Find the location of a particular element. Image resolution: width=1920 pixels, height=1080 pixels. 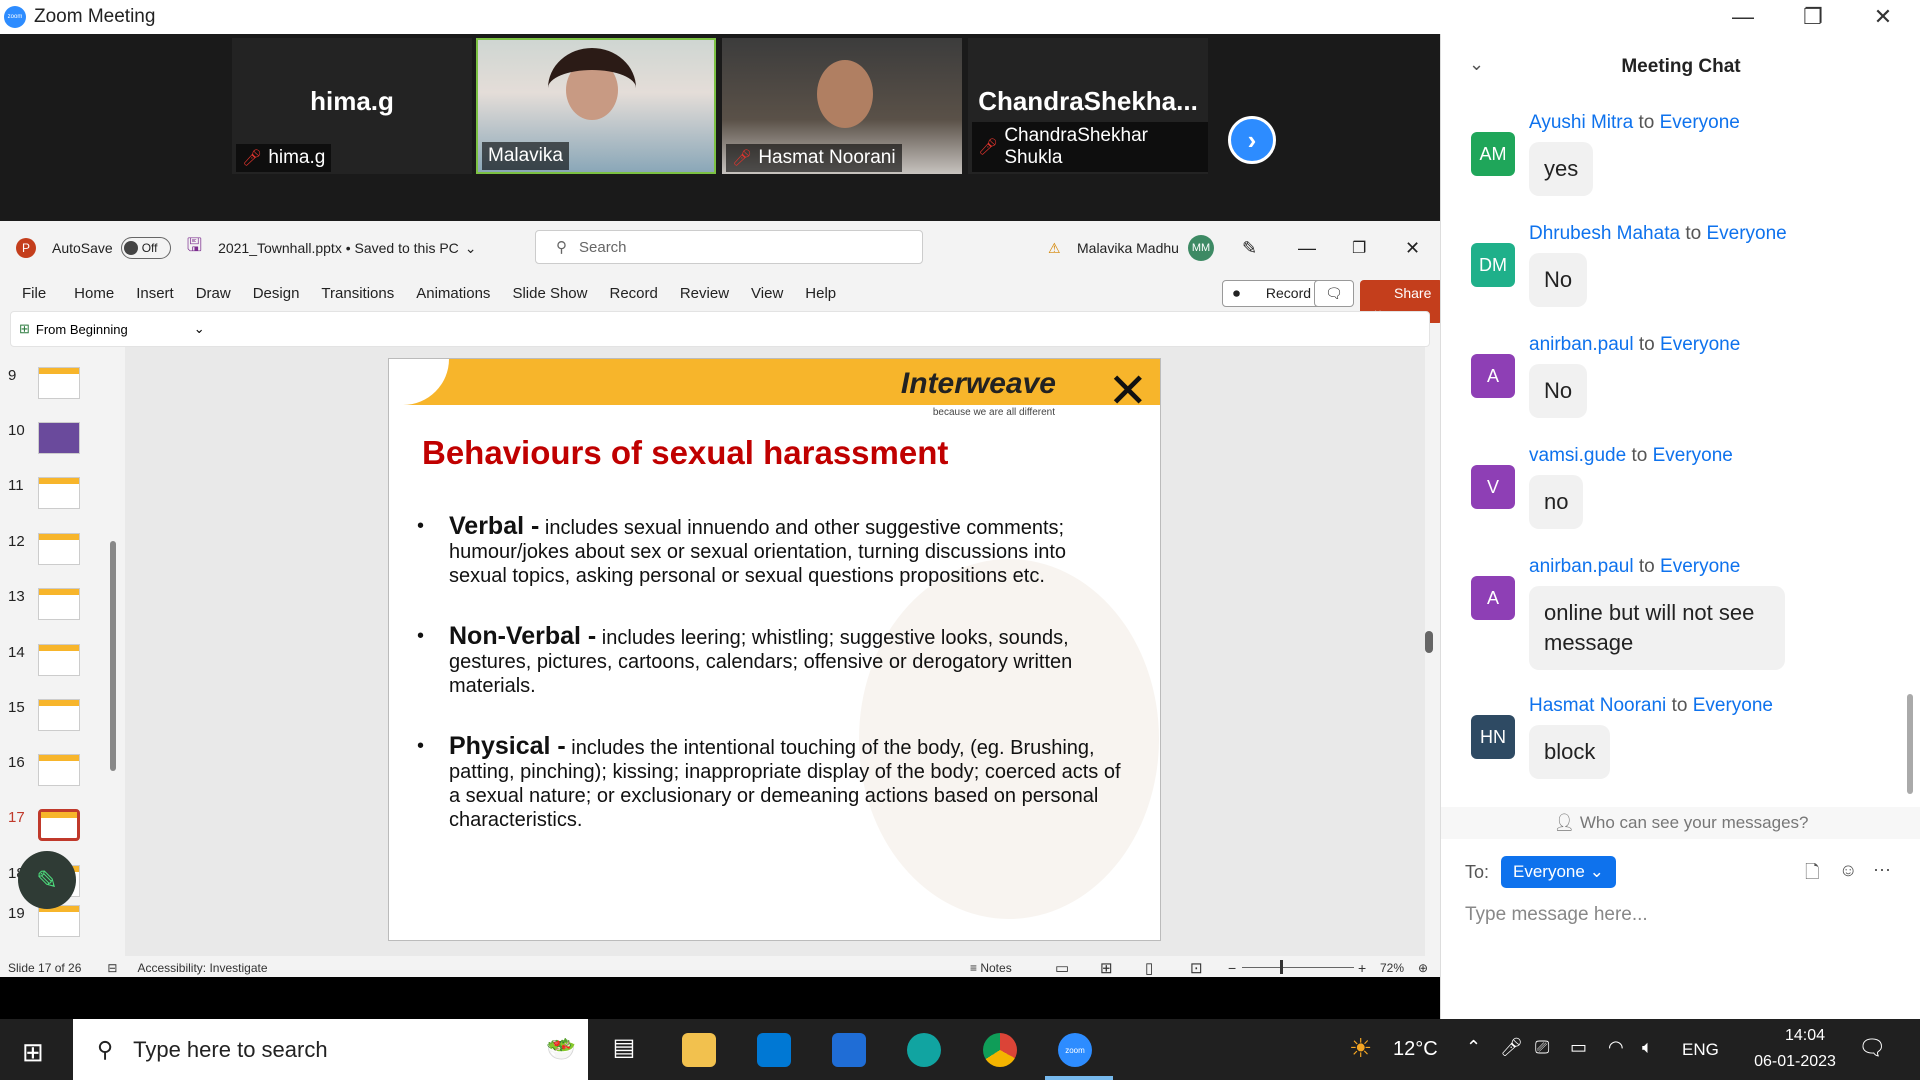

menu-view: View is located at coordinates (767, 293).